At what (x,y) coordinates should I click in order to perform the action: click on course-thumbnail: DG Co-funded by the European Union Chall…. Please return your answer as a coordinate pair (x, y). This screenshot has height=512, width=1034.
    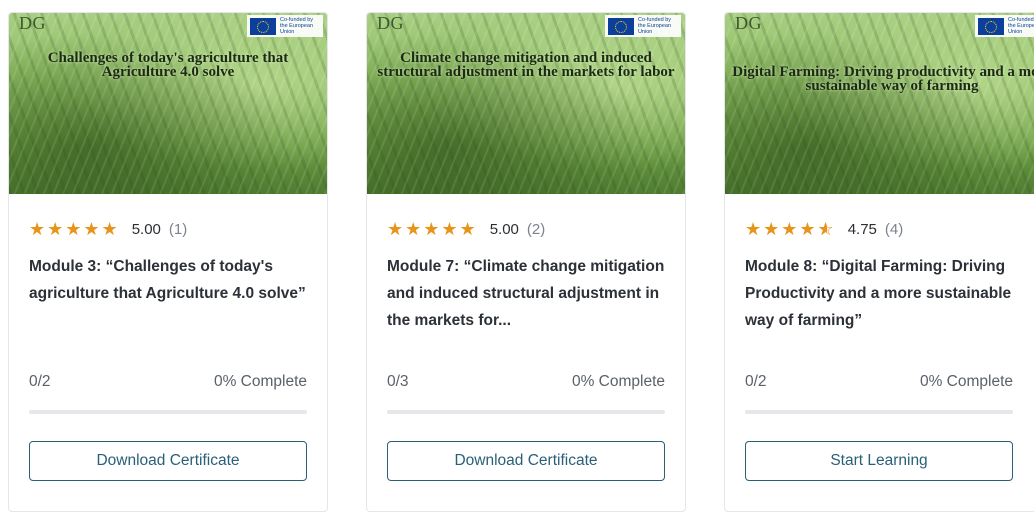
    Looking at the image, I should click on (168, 103).